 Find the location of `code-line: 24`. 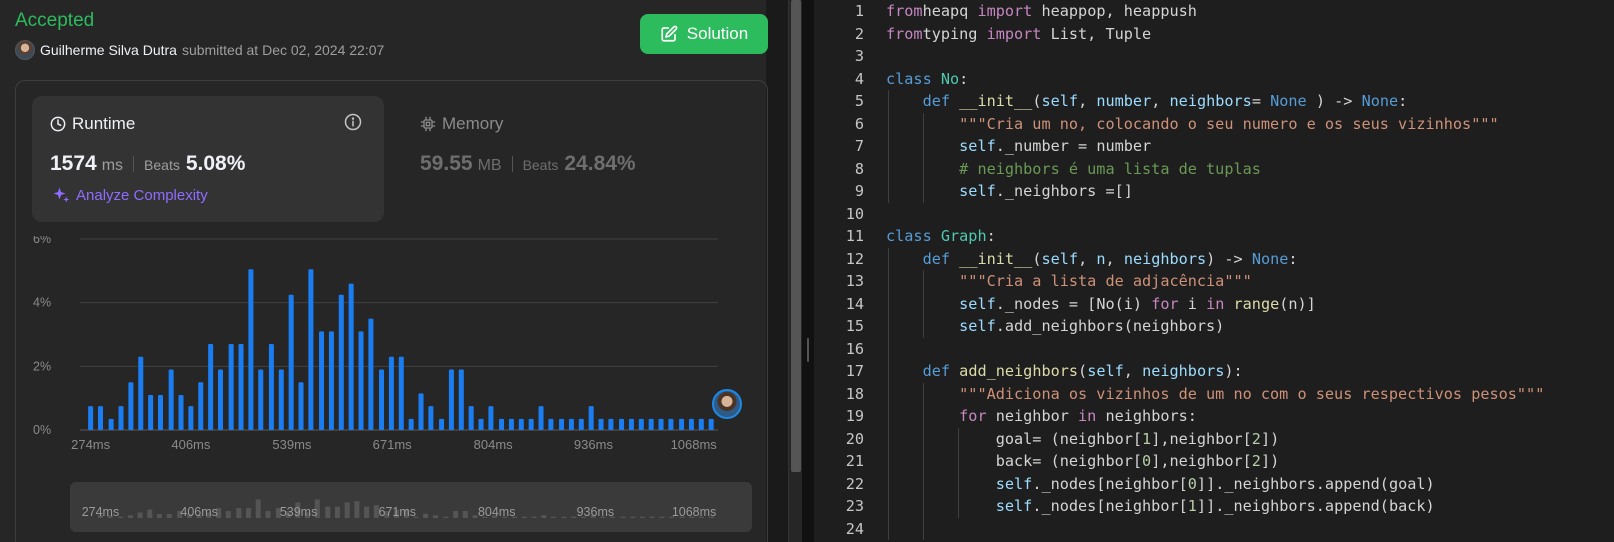

code-line: 24 is located at coordinates (1214, 529).